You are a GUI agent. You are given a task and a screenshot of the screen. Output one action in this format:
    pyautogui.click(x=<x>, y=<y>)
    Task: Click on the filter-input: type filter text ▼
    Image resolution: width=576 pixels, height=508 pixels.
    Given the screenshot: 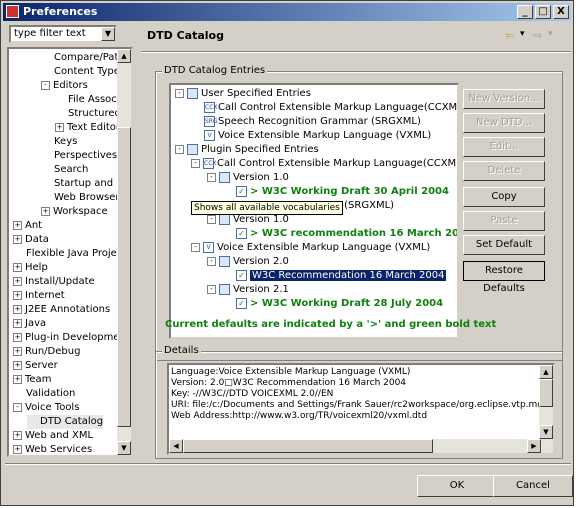 What is the action you would take?
    pyautogui.click(x=63, y=34)
    